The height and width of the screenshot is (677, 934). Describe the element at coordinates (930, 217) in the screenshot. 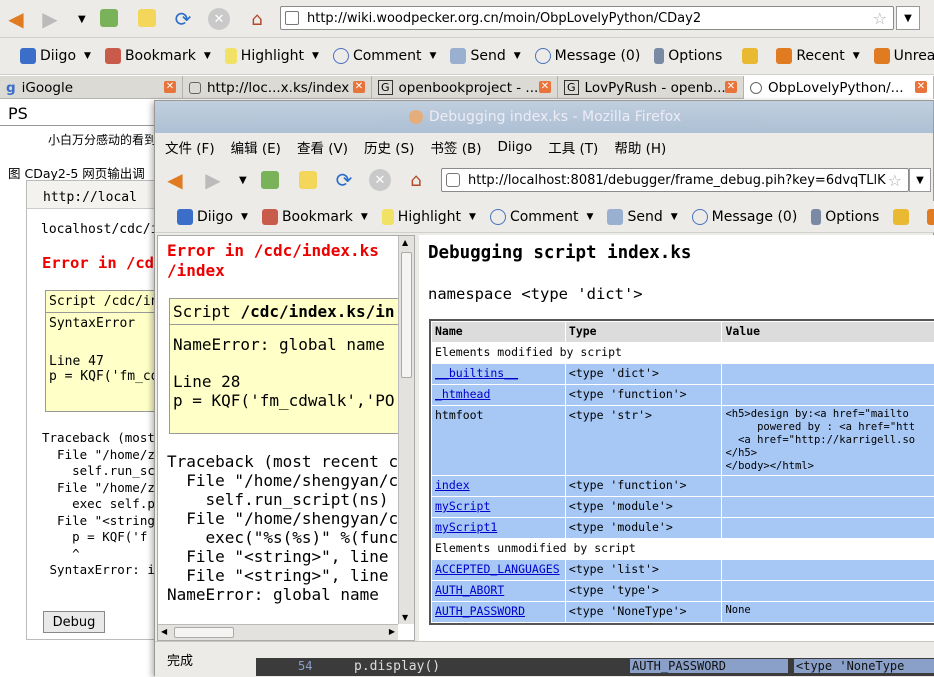

I see `folder-button` at that location.